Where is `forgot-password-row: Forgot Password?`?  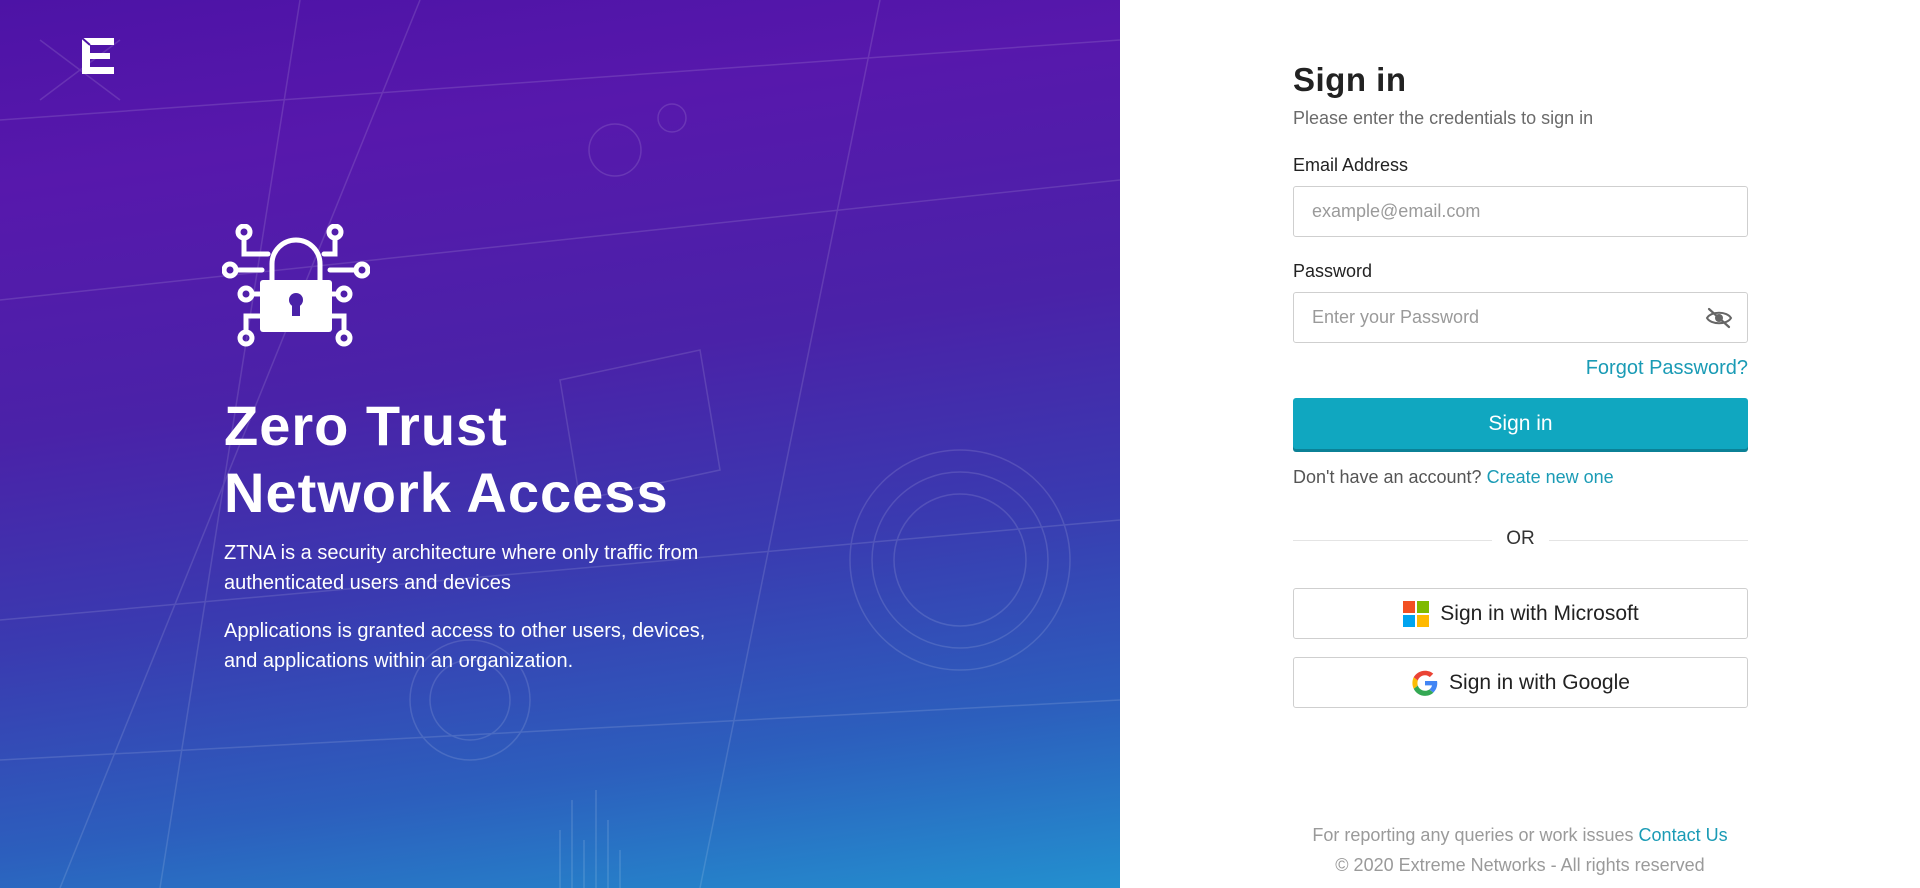
forgot-password-row: Forgot Password? is located at coordinates (1520, 368).